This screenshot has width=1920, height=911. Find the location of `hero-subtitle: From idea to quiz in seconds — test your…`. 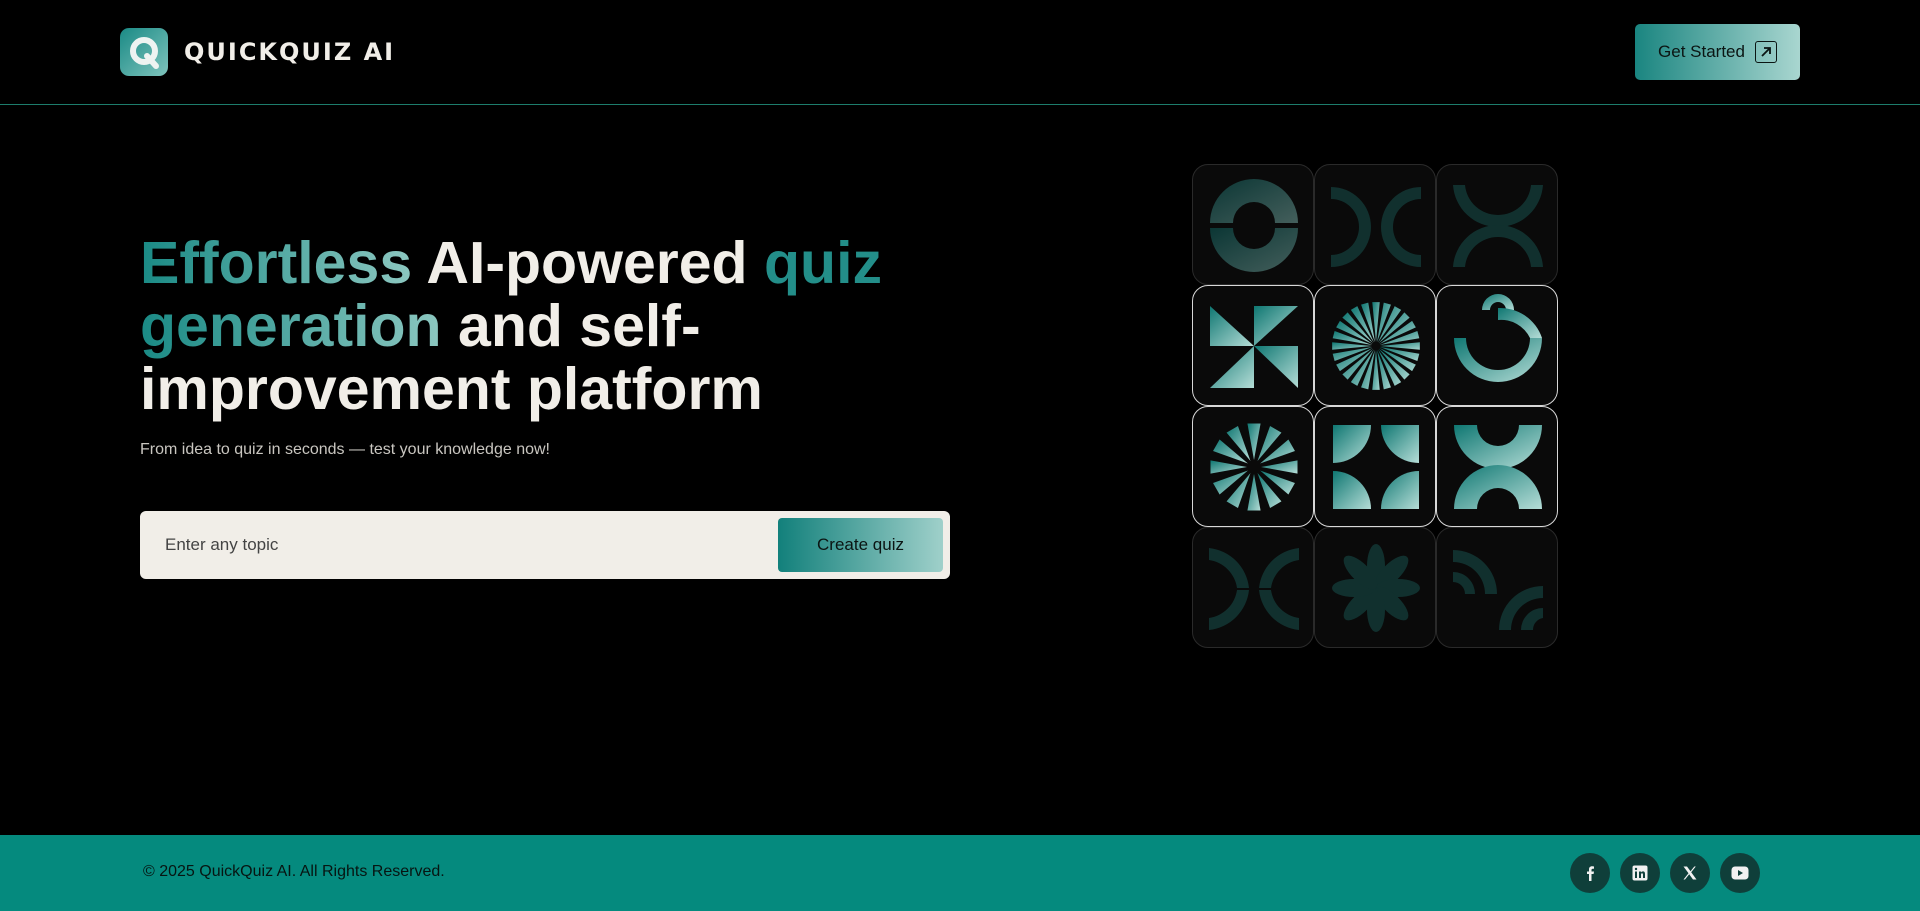

hero-subtitle: From idea to quiz in seconds — test your… is located at coordinates (345, 449).